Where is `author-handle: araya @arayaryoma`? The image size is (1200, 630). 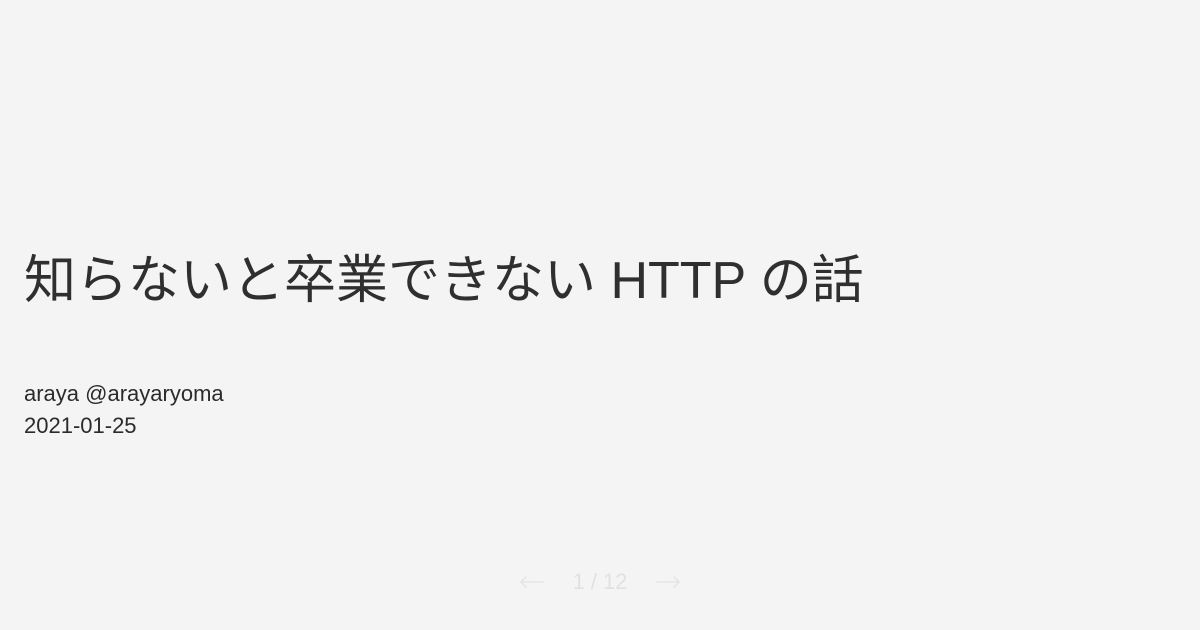
author-handle: araya @arayaryoma is located at coordinates (124, 393).